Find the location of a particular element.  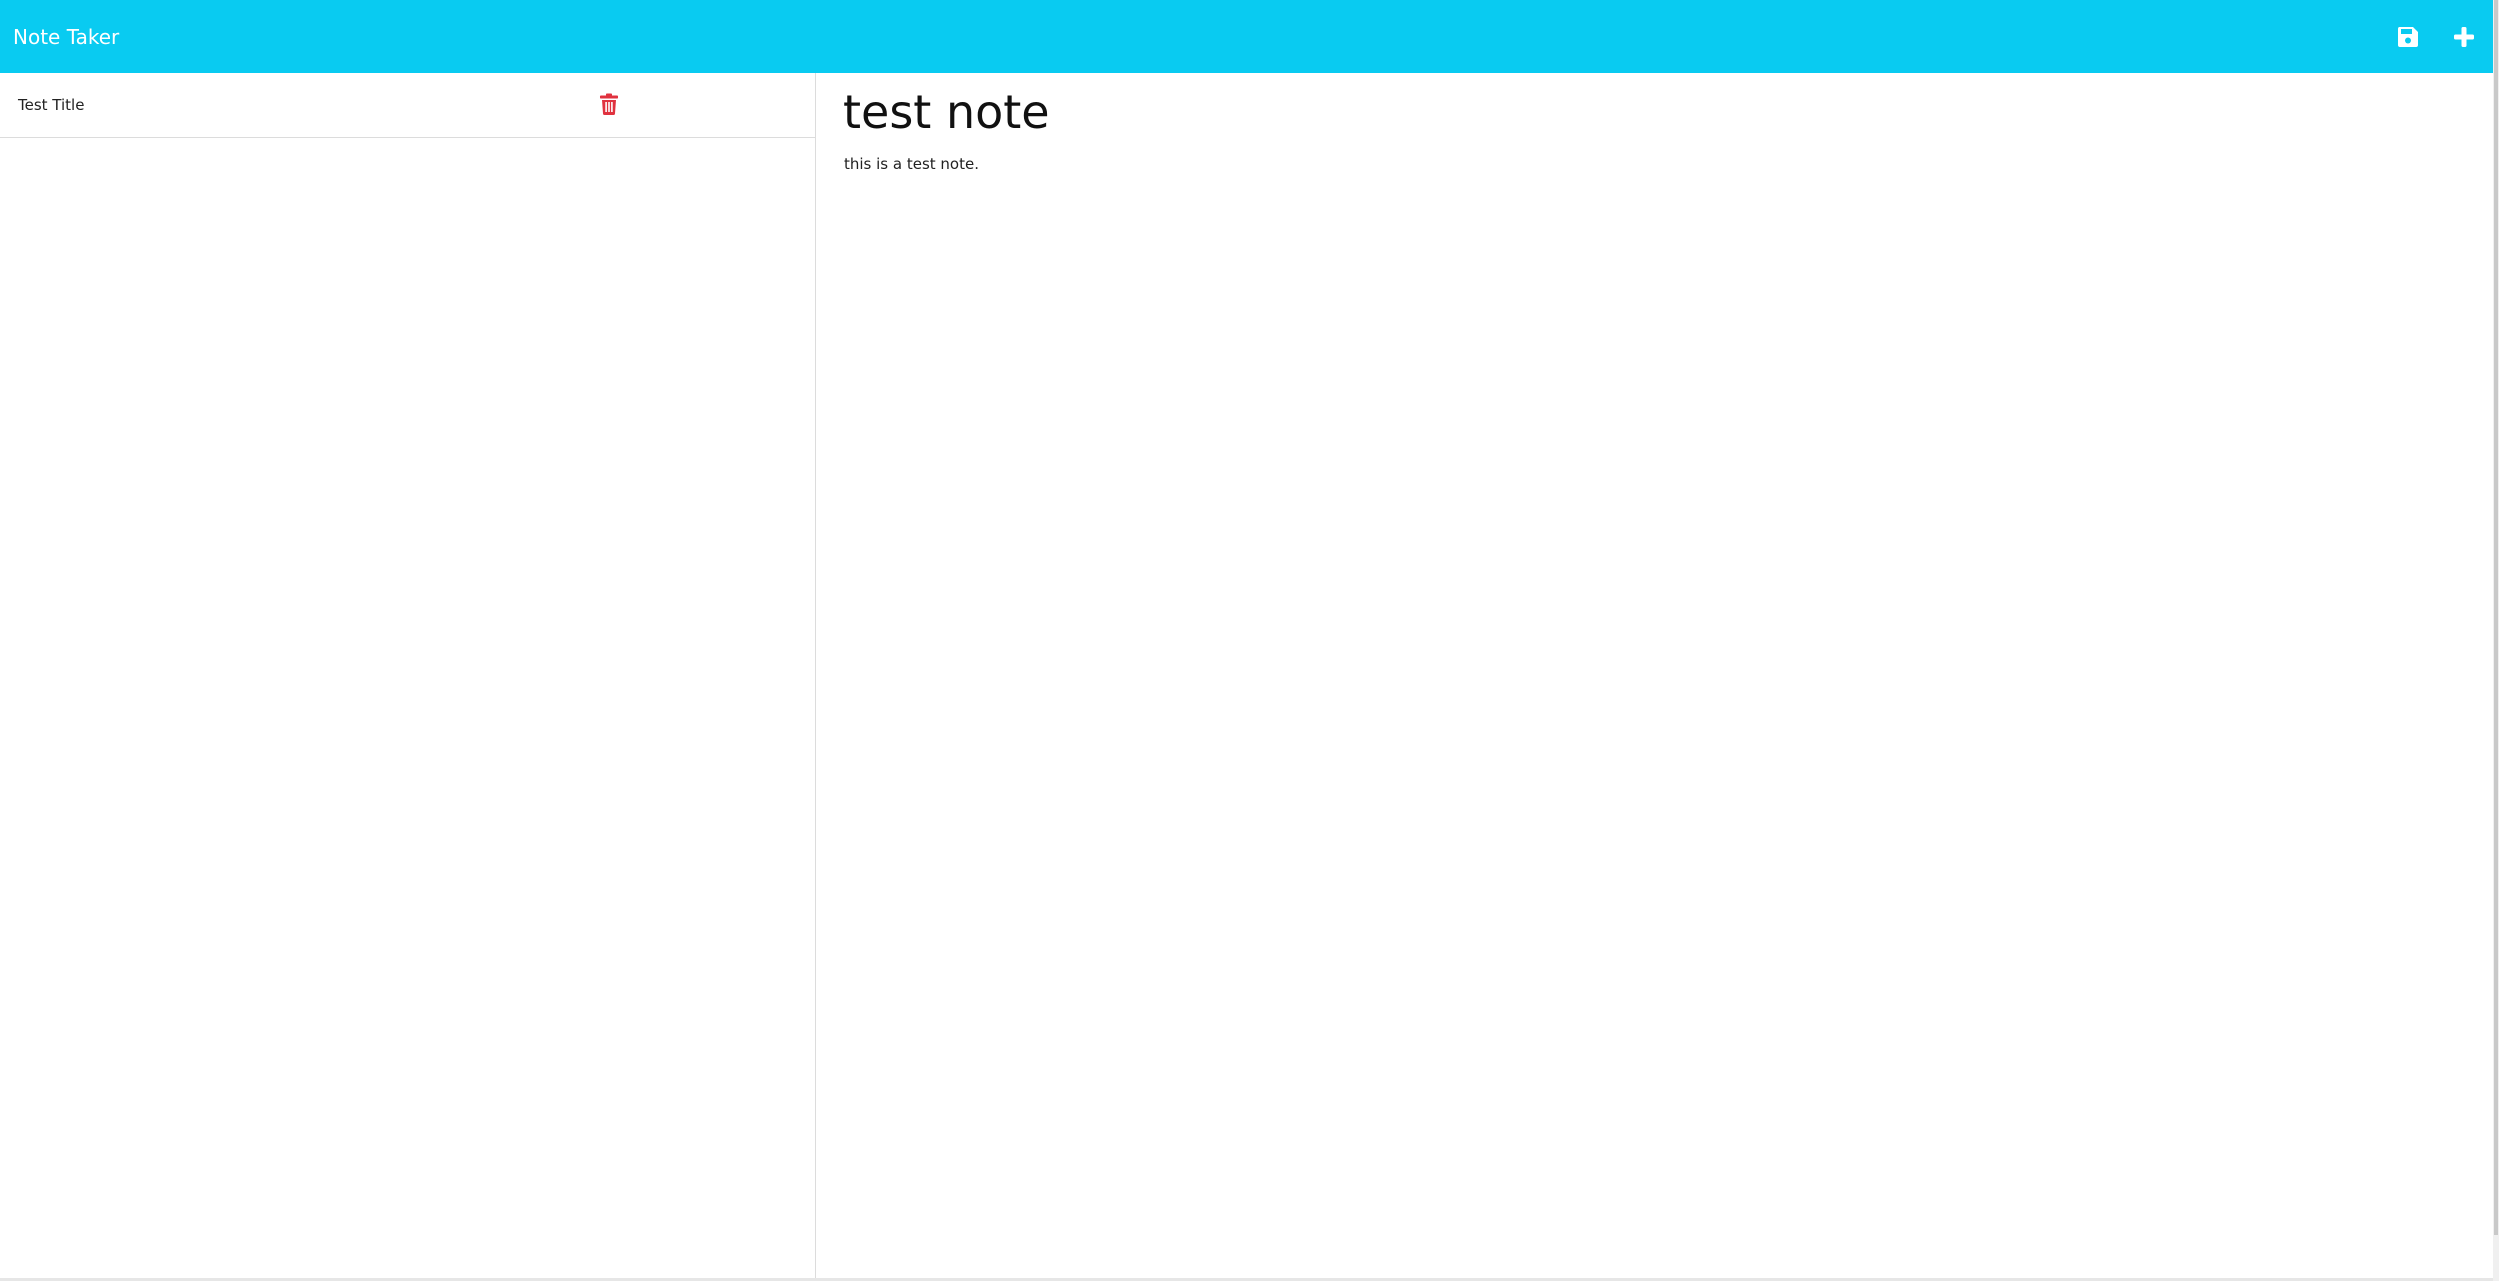

app-title: Note Taker is located at coordinates (66, 37).